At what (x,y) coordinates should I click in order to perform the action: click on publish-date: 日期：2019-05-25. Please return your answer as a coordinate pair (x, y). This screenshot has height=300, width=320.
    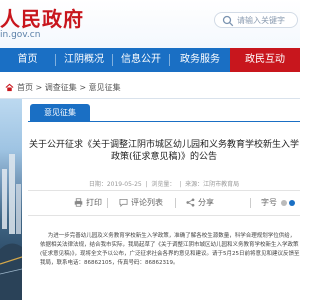
    Looking at the image, I should click on (115, 184).